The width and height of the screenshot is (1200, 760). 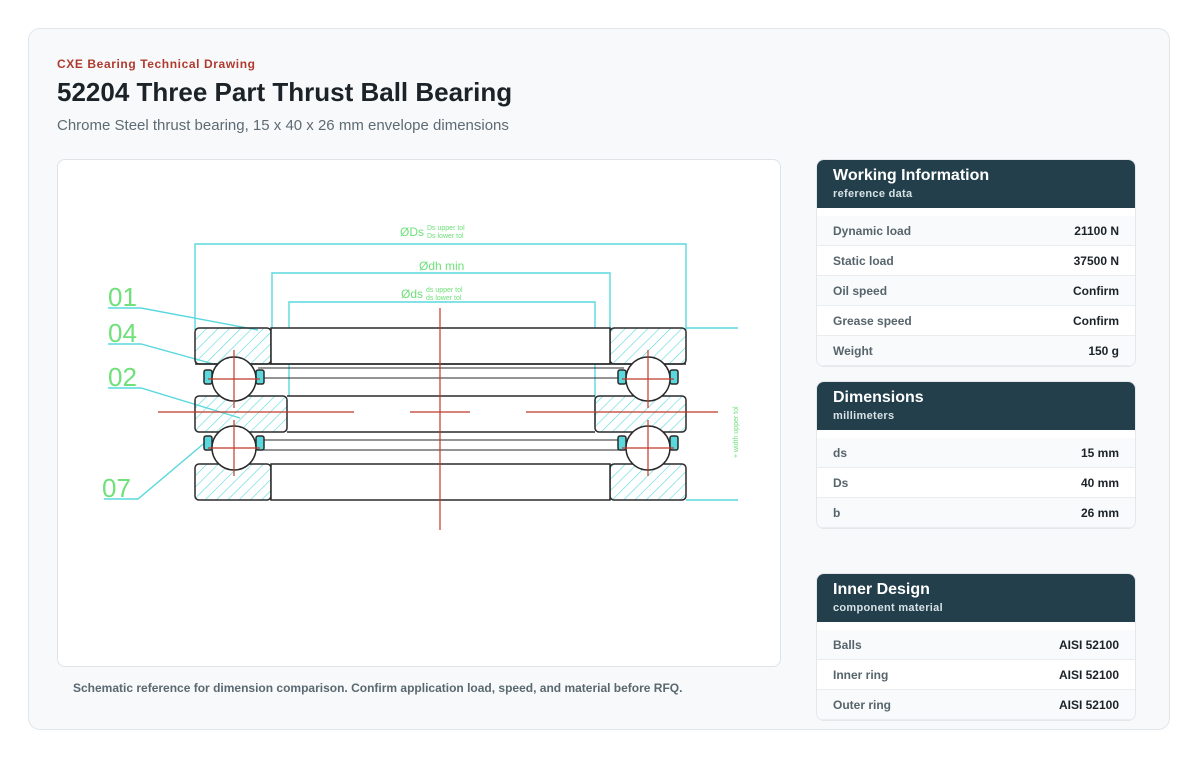 I want to click on panel-title: Working Information, so click(x=911, y=175).